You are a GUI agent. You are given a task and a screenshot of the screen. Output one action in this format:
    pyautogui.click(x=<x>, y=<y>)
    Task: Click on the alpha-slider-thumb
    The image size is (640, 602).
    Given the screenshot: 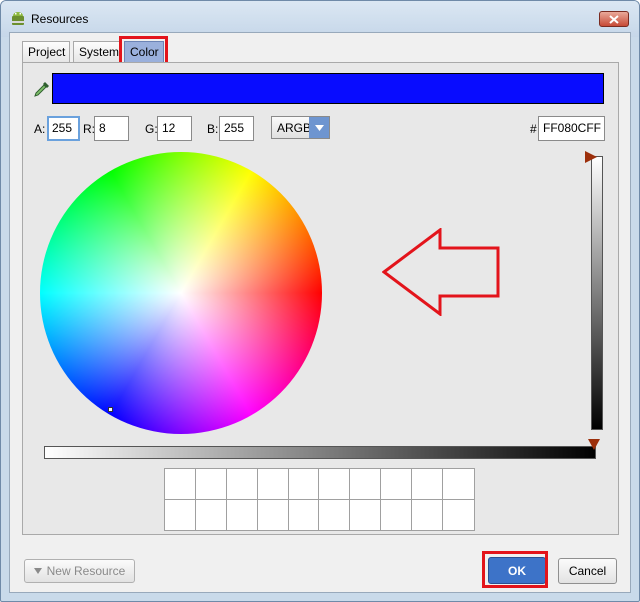 What is the action you would take?
    pyautogui.click(x=594, y=444)
    